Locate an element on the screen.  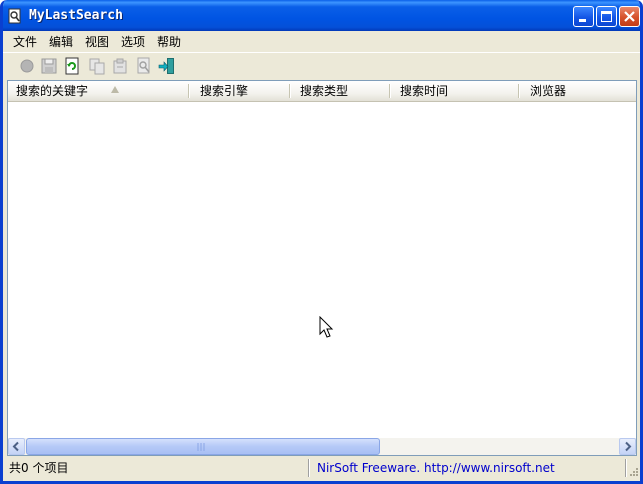
close-icon is located at coordinates (629, 16).